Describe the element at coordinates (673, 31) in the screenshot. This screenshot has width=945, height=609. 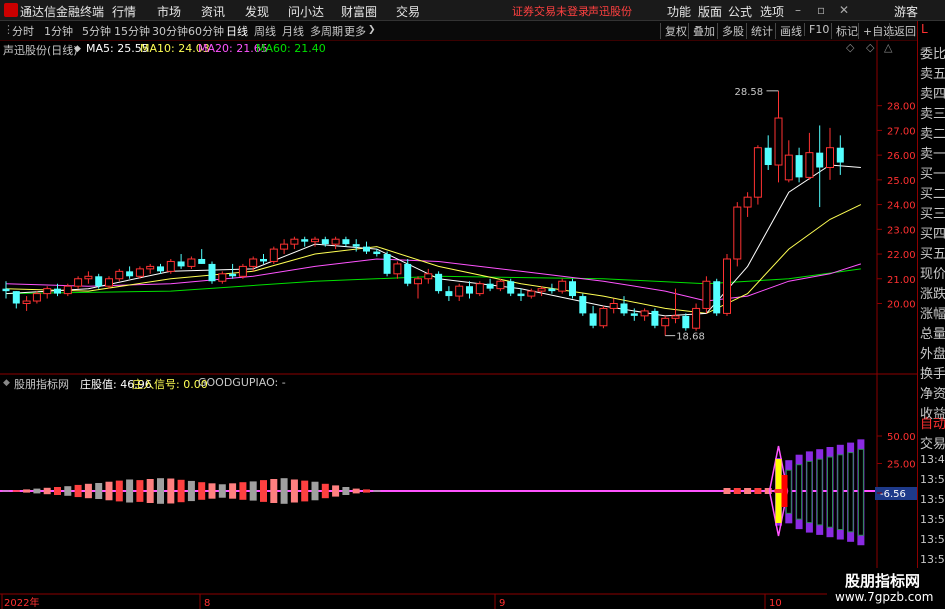
I see `adjust-button: 复权` at that location.